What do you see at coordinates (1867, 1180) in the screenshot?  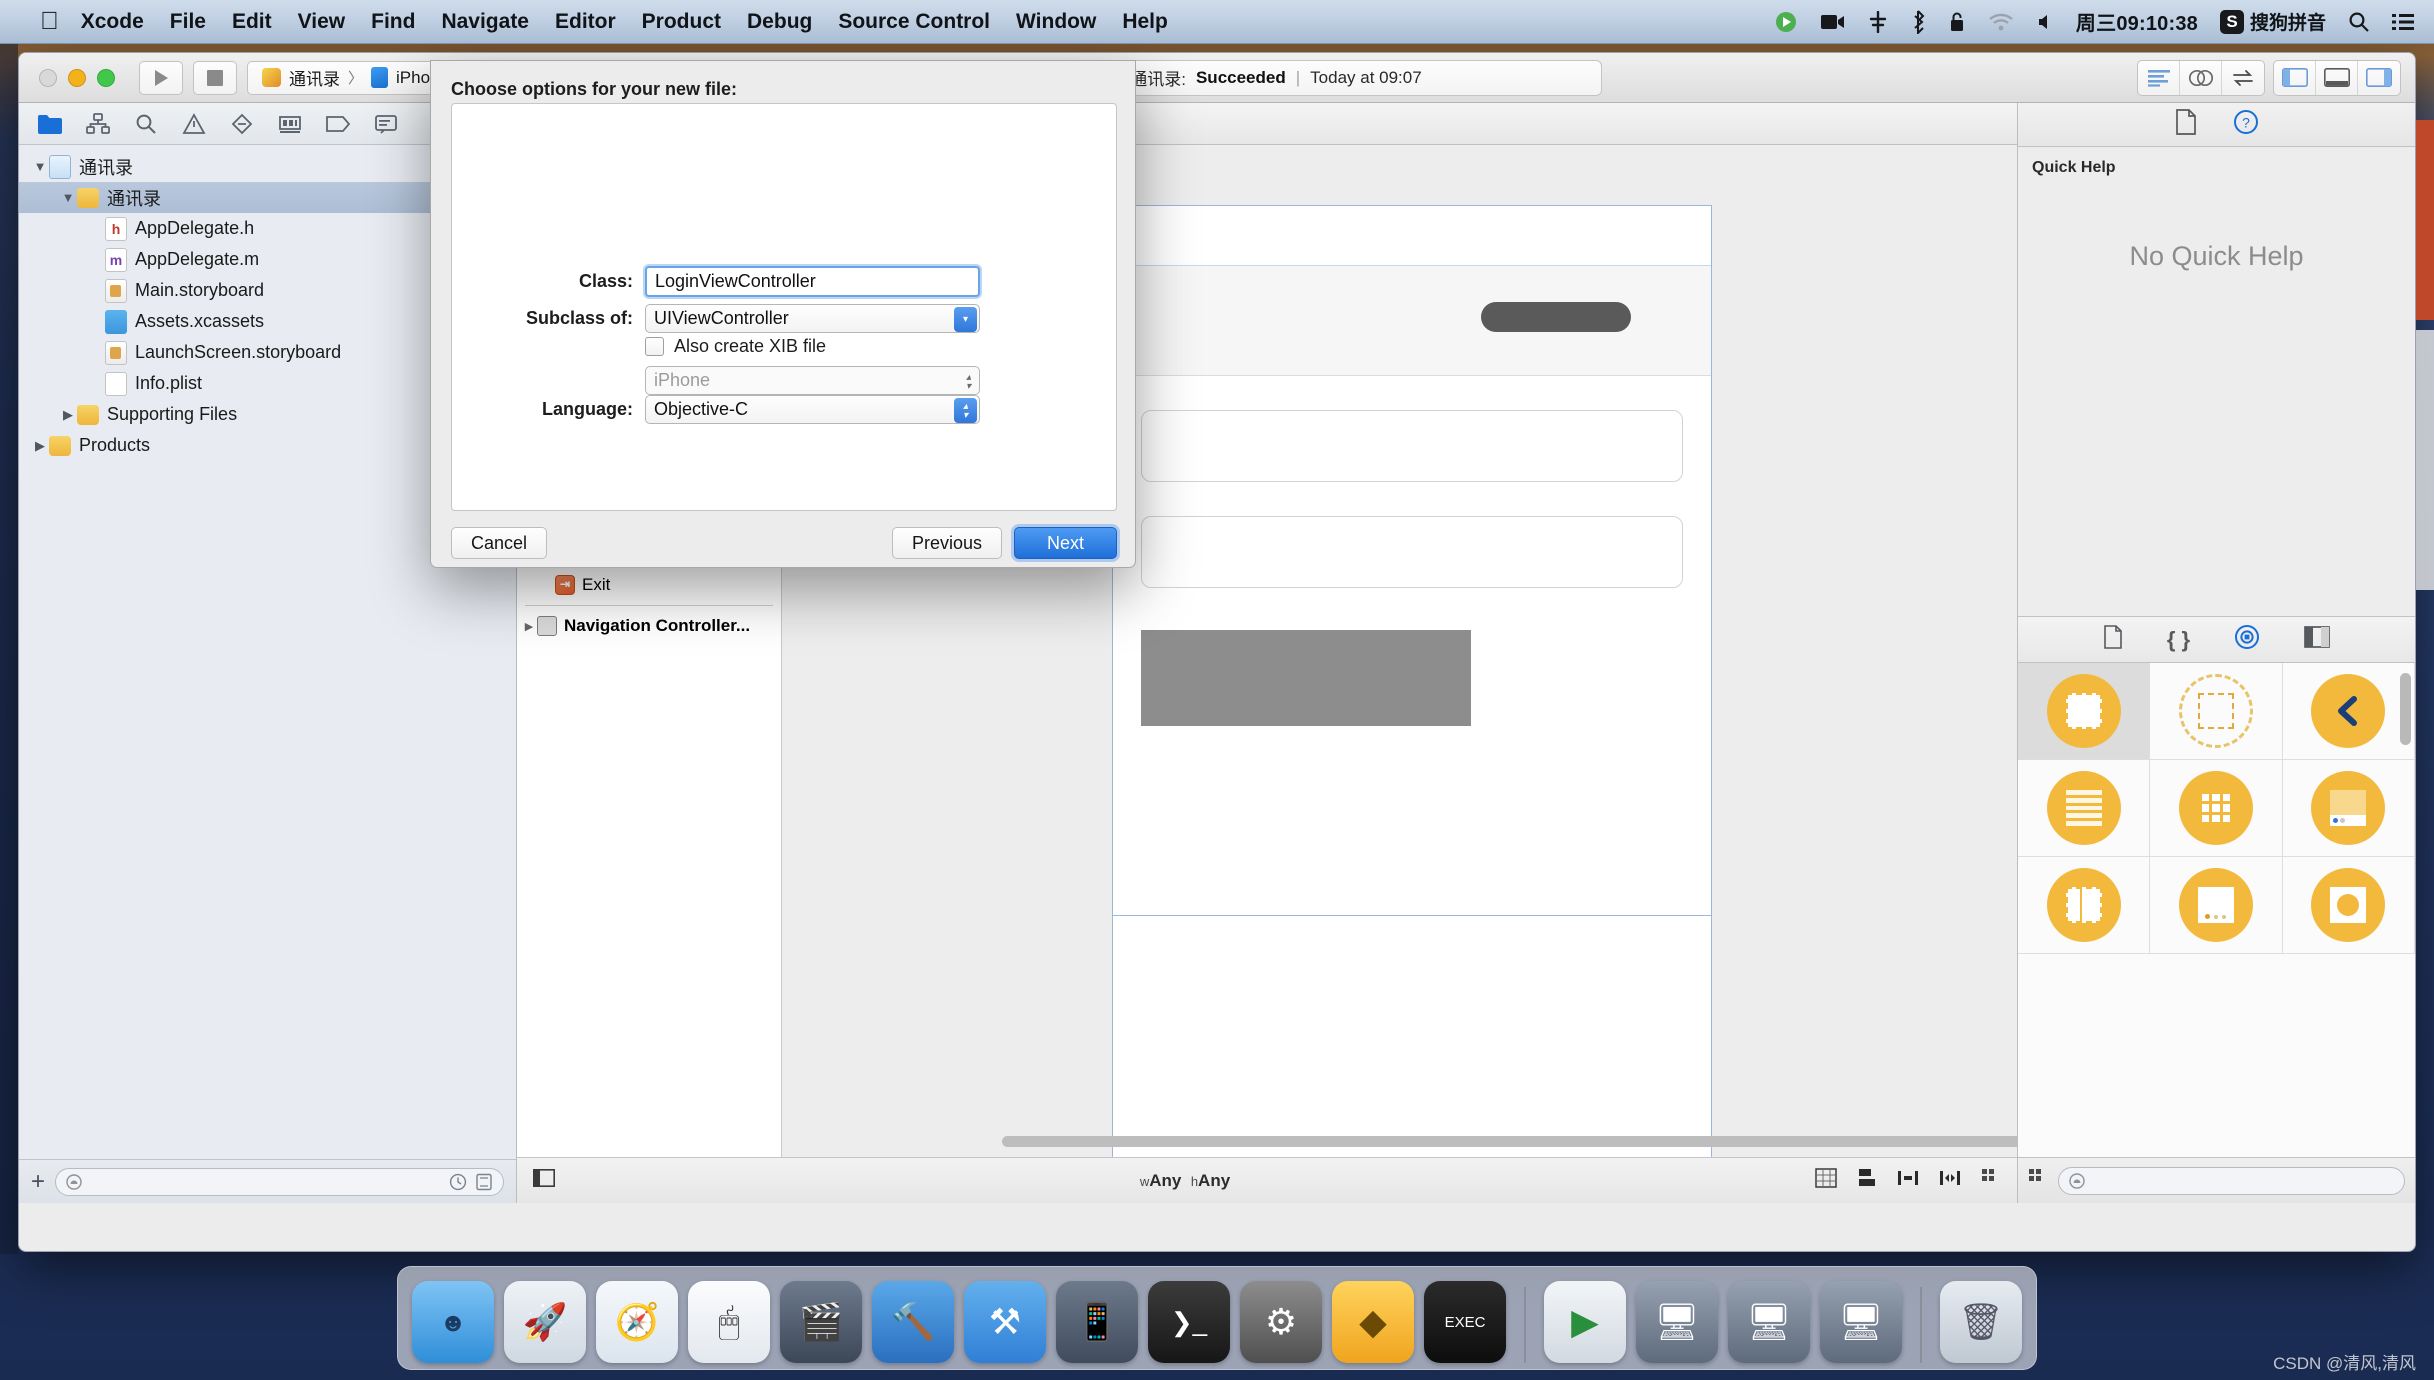 I see `align-icon` at bounding box center [1867, 1180].